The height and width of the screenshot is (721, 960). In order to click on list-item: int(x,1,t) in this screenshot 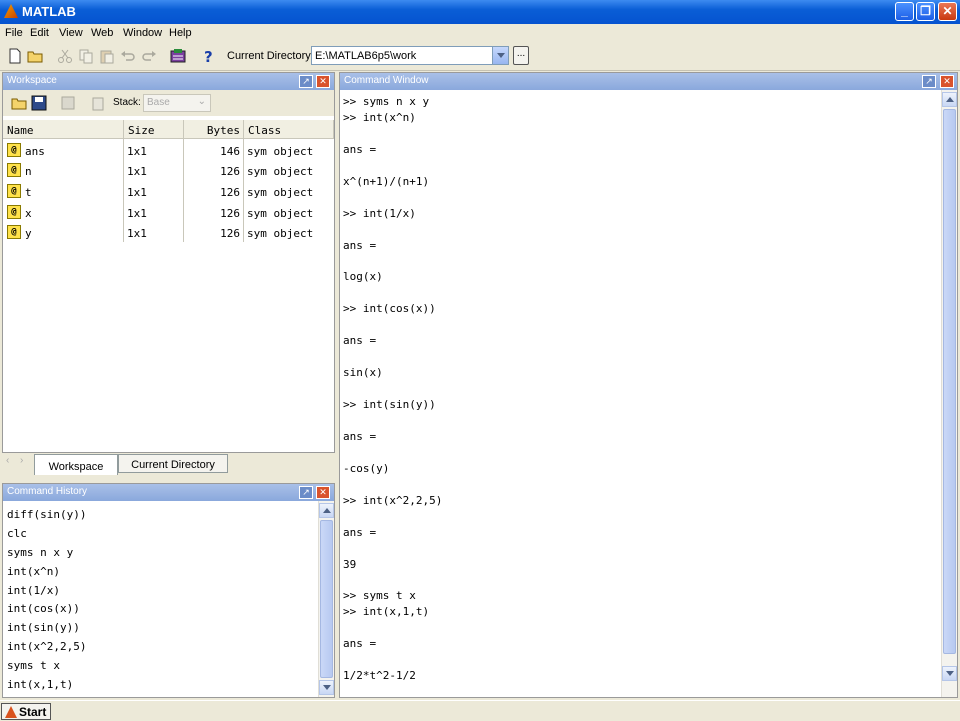, I will do `click(40, 684)`.